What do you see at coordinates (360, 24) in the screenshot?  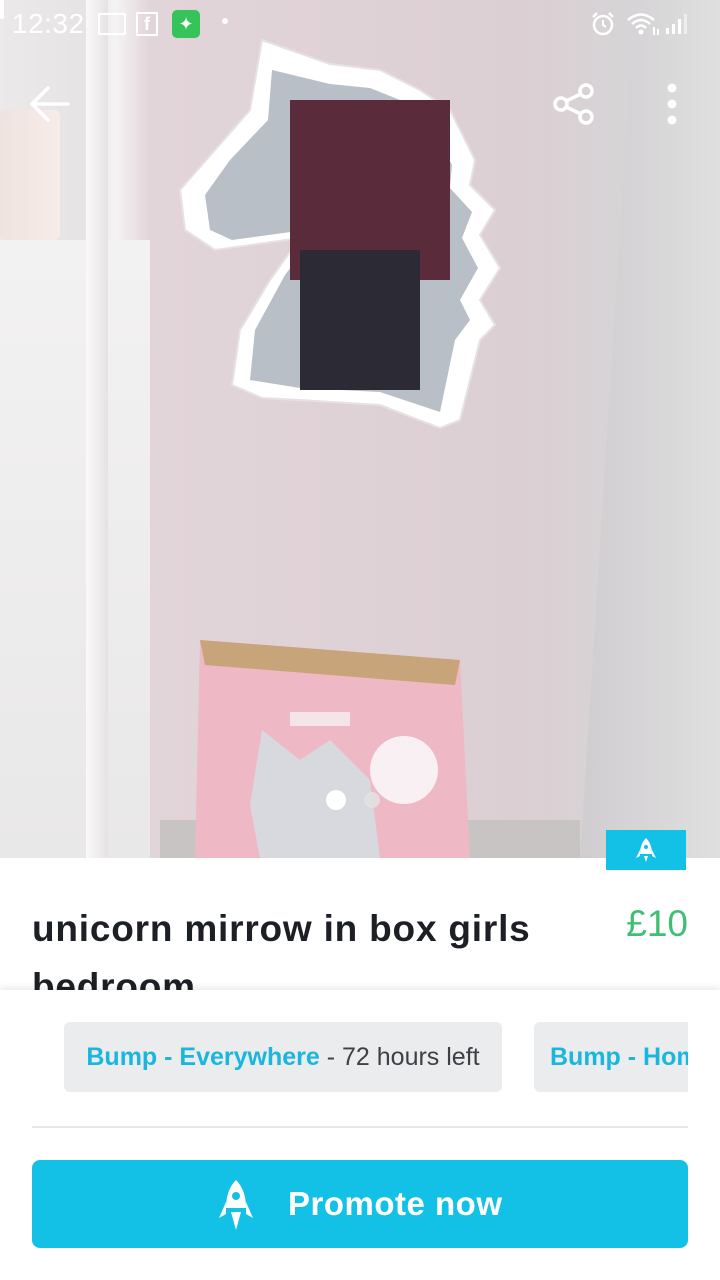 I see `status-bar: 12:32 f ✦` at bounding box center [360, 24].